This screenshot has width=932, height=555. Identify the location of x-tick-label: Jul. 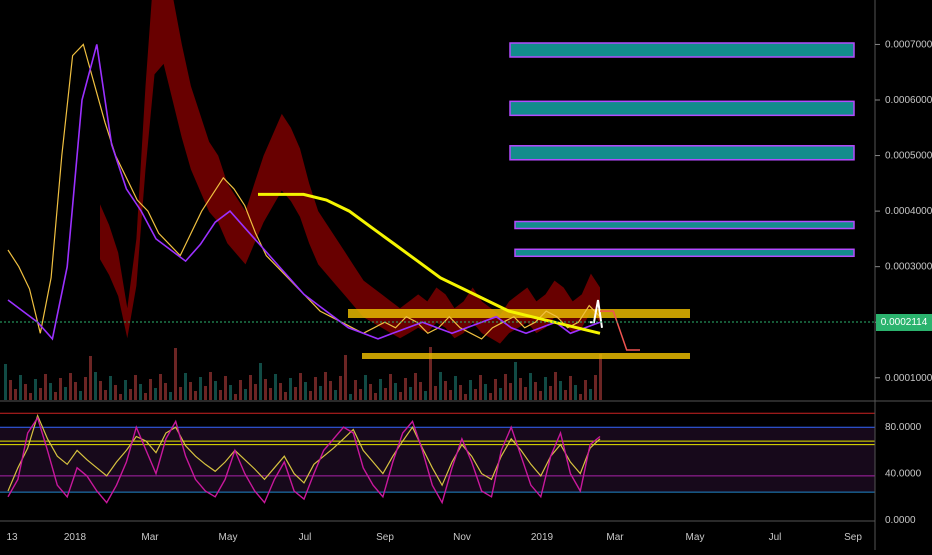
(305, 537).